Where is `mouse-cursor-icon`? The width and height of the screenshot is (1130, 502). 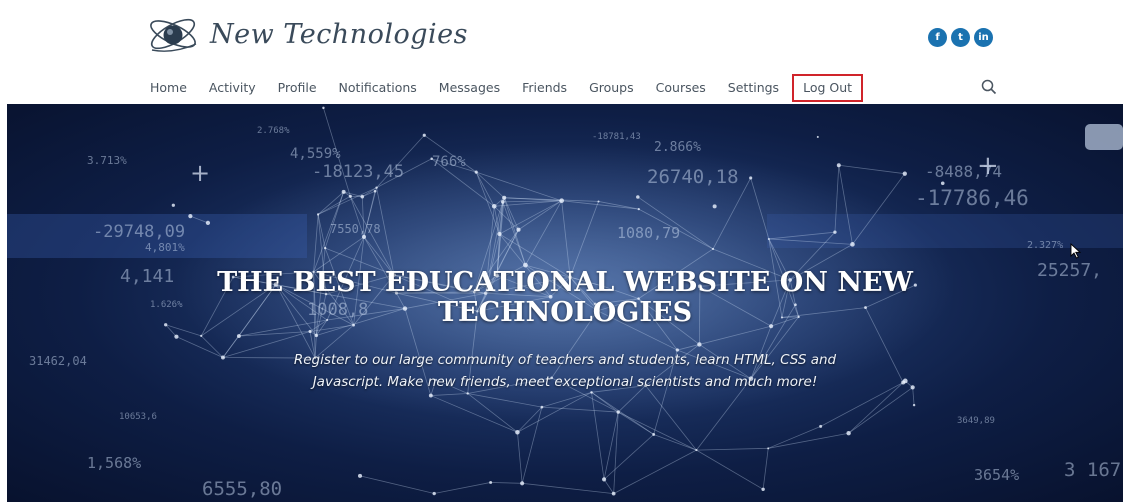 mouse-cursor-icon is located at coordinates (1076, 253).